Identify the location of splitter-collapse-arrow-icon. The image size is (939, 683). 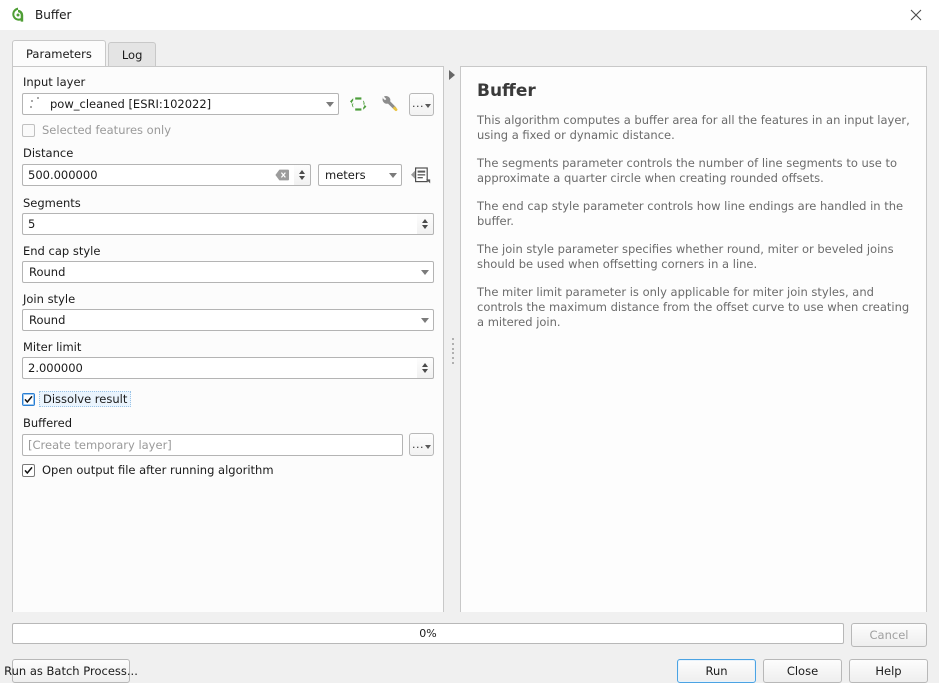
(452, 75).